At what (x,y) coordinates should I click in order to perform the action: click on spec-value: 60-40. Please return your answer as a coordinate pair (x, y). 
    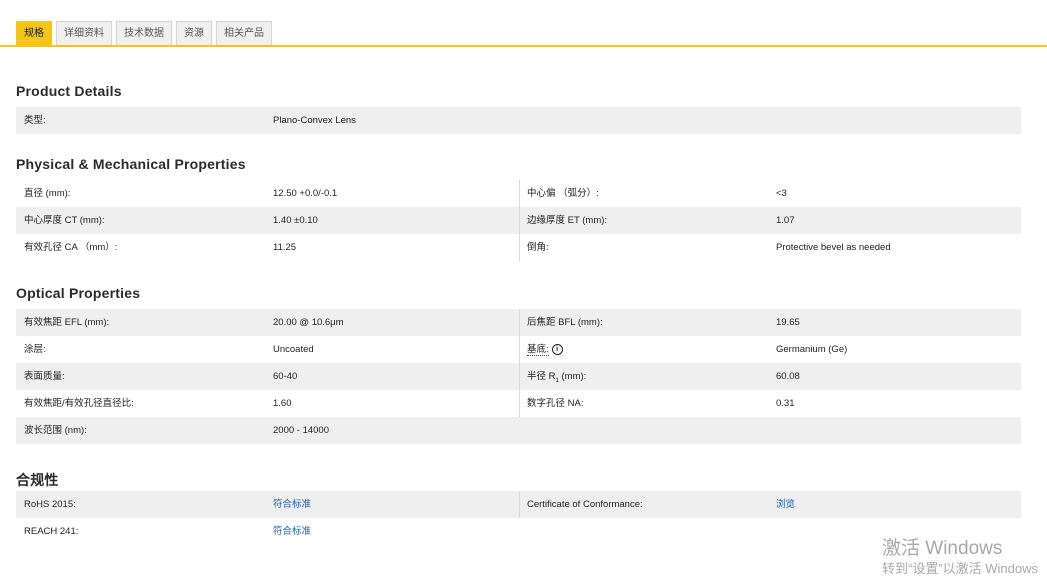
    Looking at the image, I should click on (285, 376).